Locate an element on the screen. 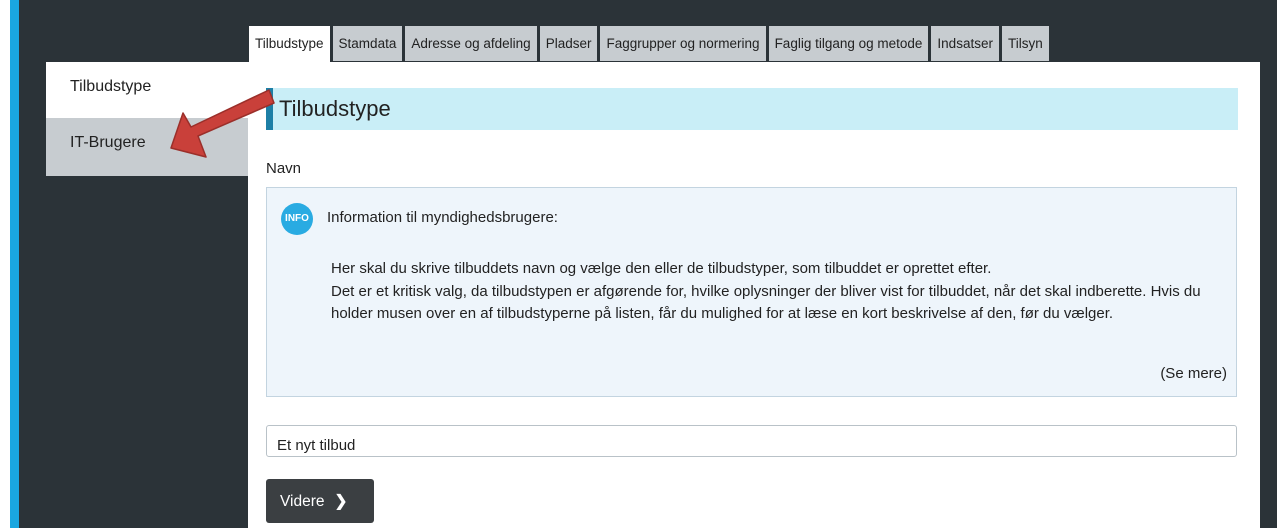  info-heading: Information til myndighedsbrugere: is located at coordinates (442, 217).